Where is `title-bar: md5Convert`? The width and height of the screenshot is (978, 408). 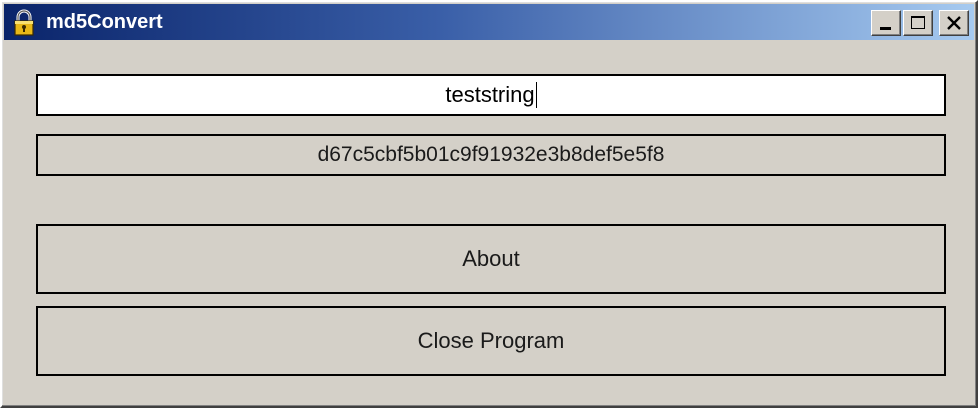
title-bar: md5Convert is located at coordinates (489, 22).